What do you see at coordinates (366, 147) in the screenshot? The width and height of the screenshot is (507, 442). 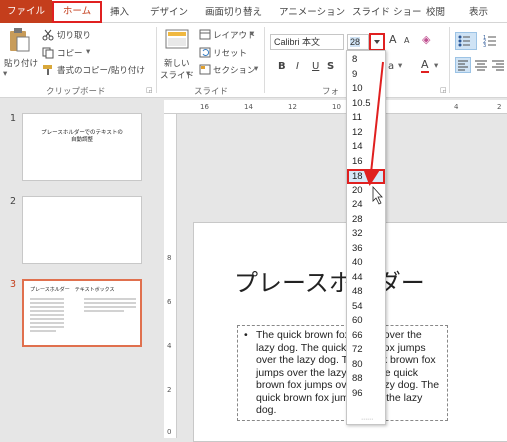 I see `font-size-option: 14` at bounding box center [366, 147].